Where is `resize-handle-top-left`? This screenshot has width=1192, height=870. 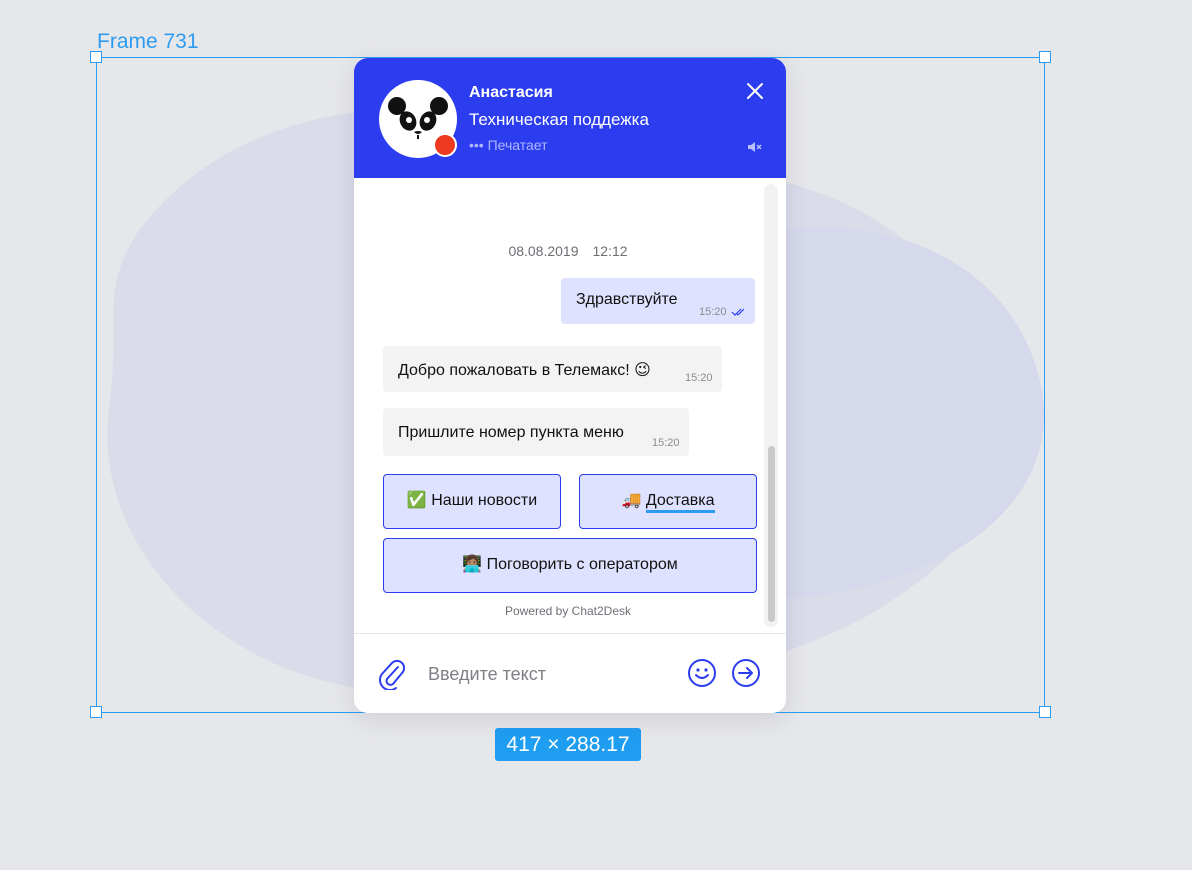 resize-handle-top-left is located at coordinates (96, 57).